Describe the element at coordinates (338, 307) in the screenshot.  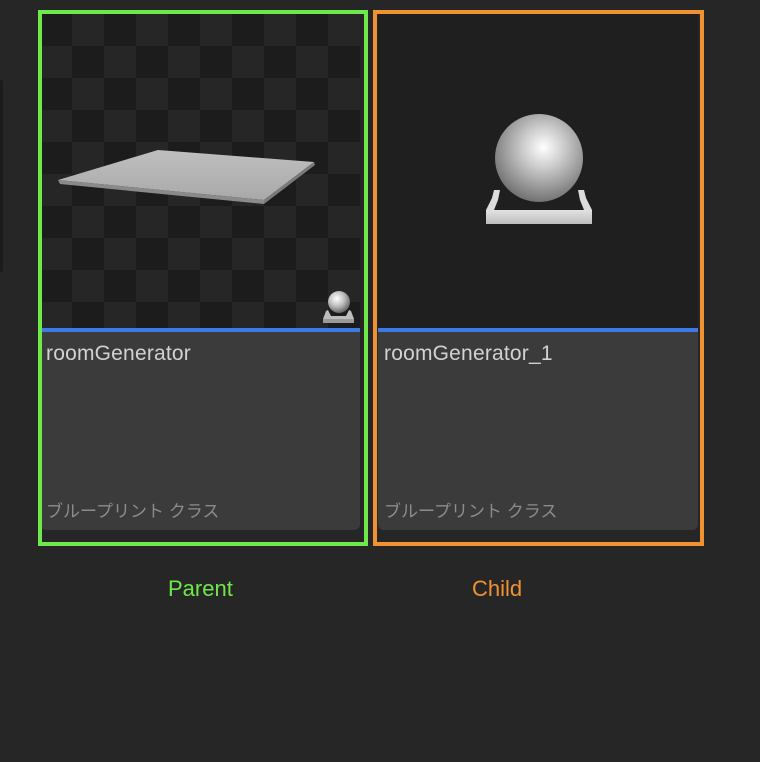
I see `actor-component-icon` at that location.